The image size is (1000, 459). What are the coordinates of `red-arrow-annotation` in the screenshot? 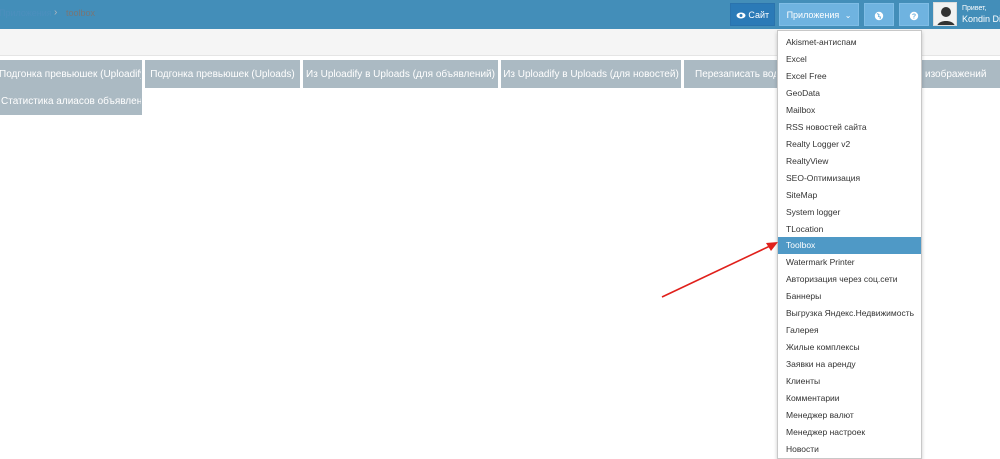 It's located at (719, 270).